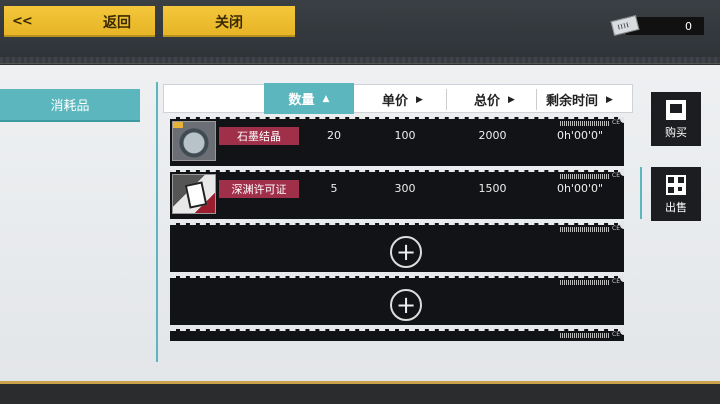  What do you see at coordinates (641, 193) in the screenshot?
I see `sell-active-indicator` at bounding box center [641, 193].